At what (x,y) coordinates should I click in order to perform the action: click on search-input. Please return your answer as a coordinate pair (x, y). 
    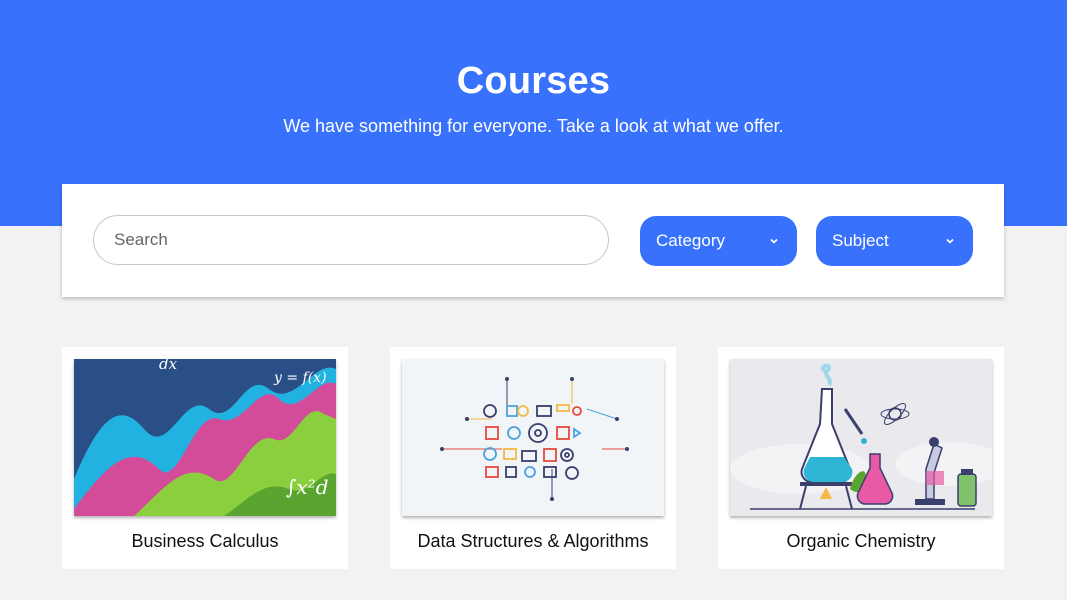
    Looking at the image, I should click on (351, 240).